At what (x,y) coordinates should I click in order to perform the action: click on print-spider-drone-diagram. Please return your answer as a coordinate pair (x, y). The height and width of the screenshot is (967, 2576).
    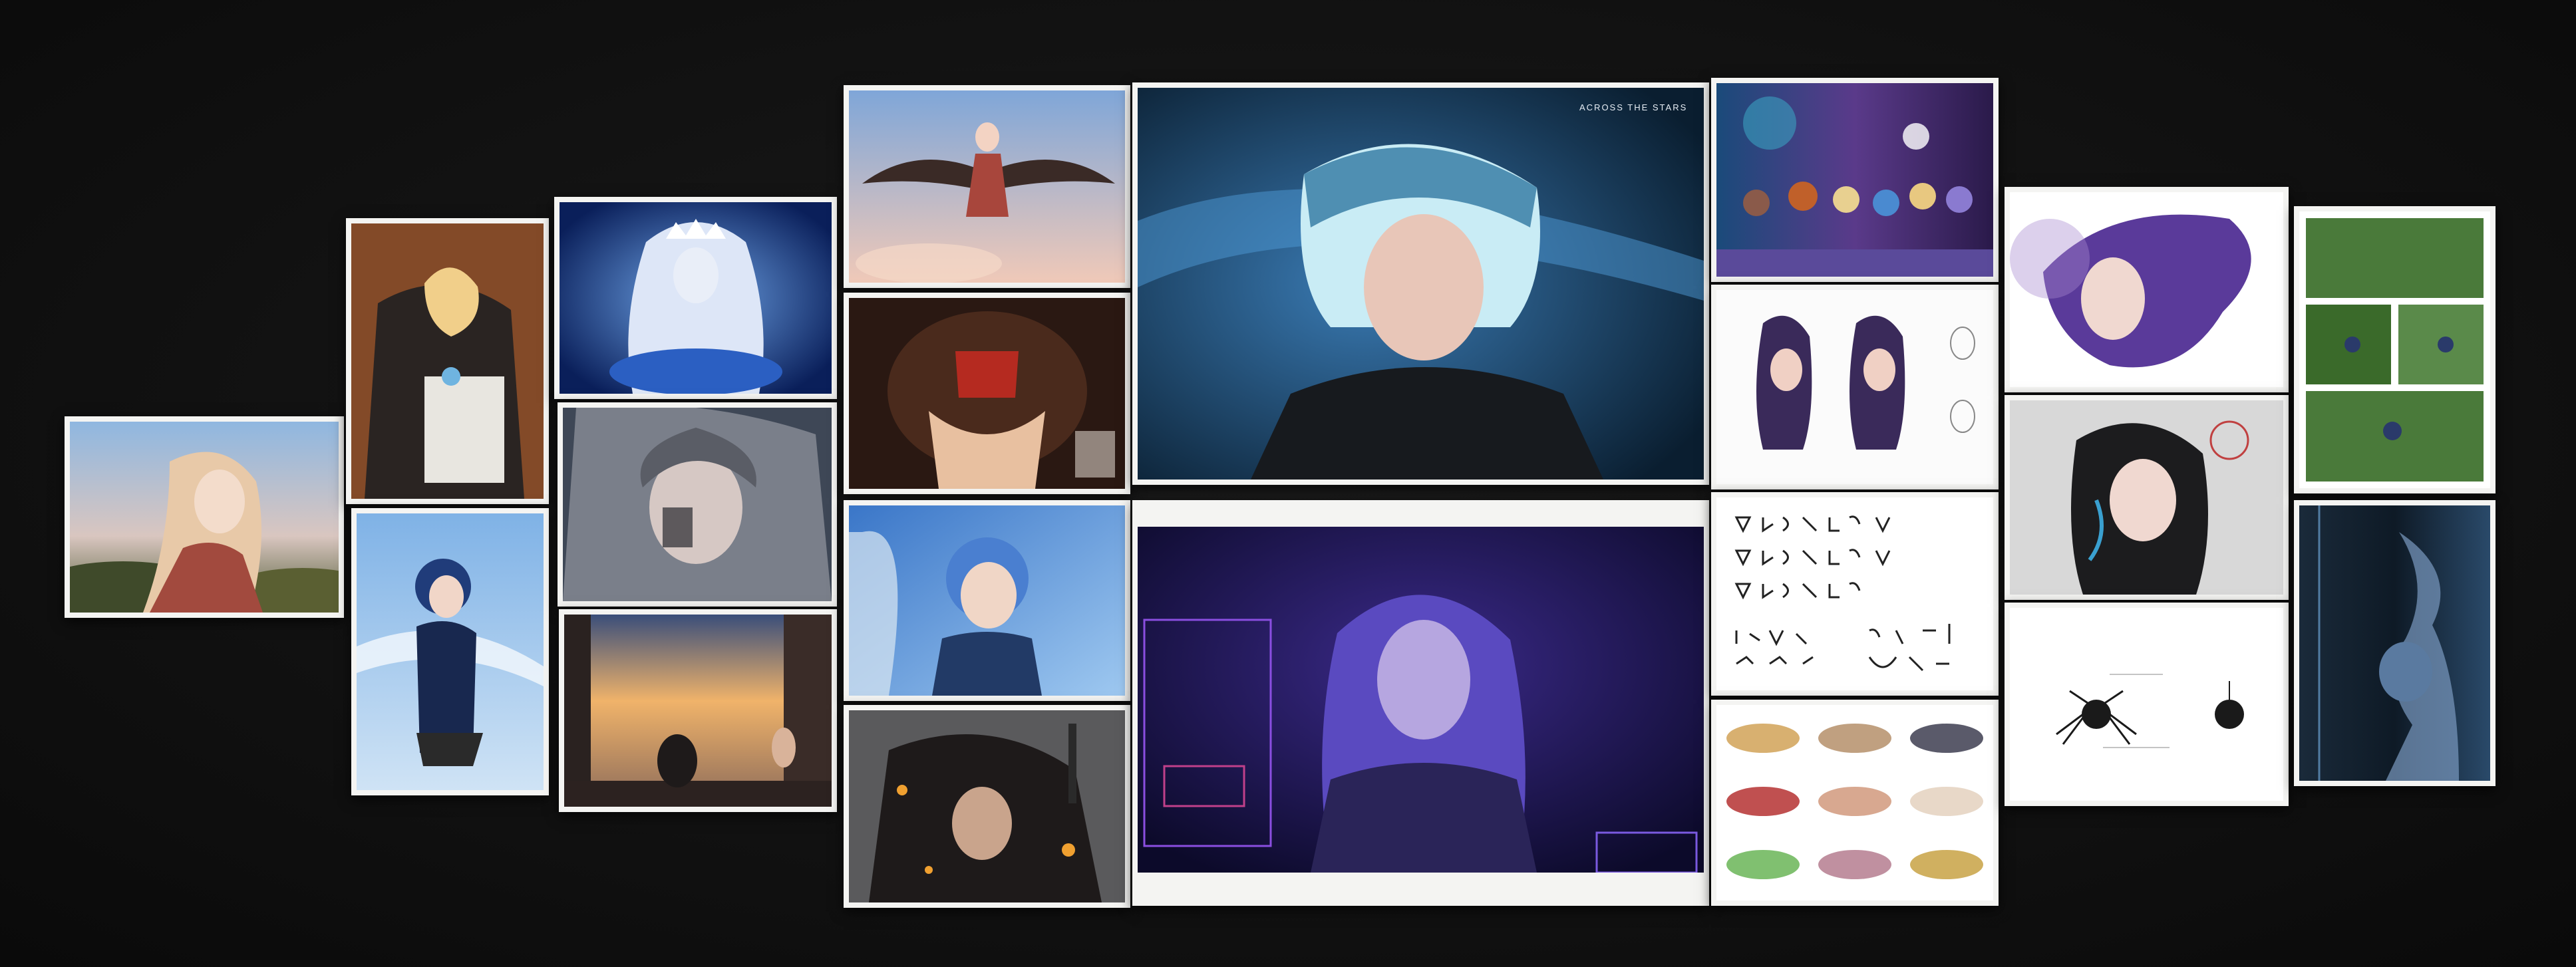
    Looking at the image, I should click on (2147, 705).